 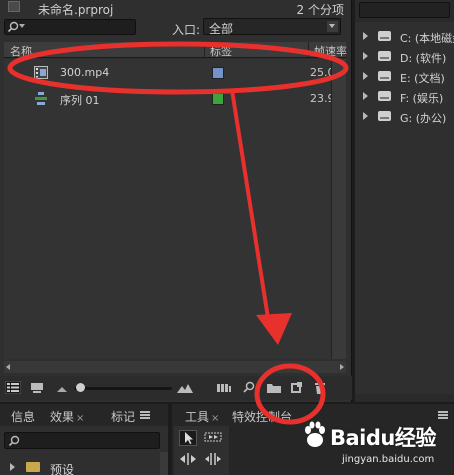 I want to click on zoom-large-icon, so click(x=185, y=387).